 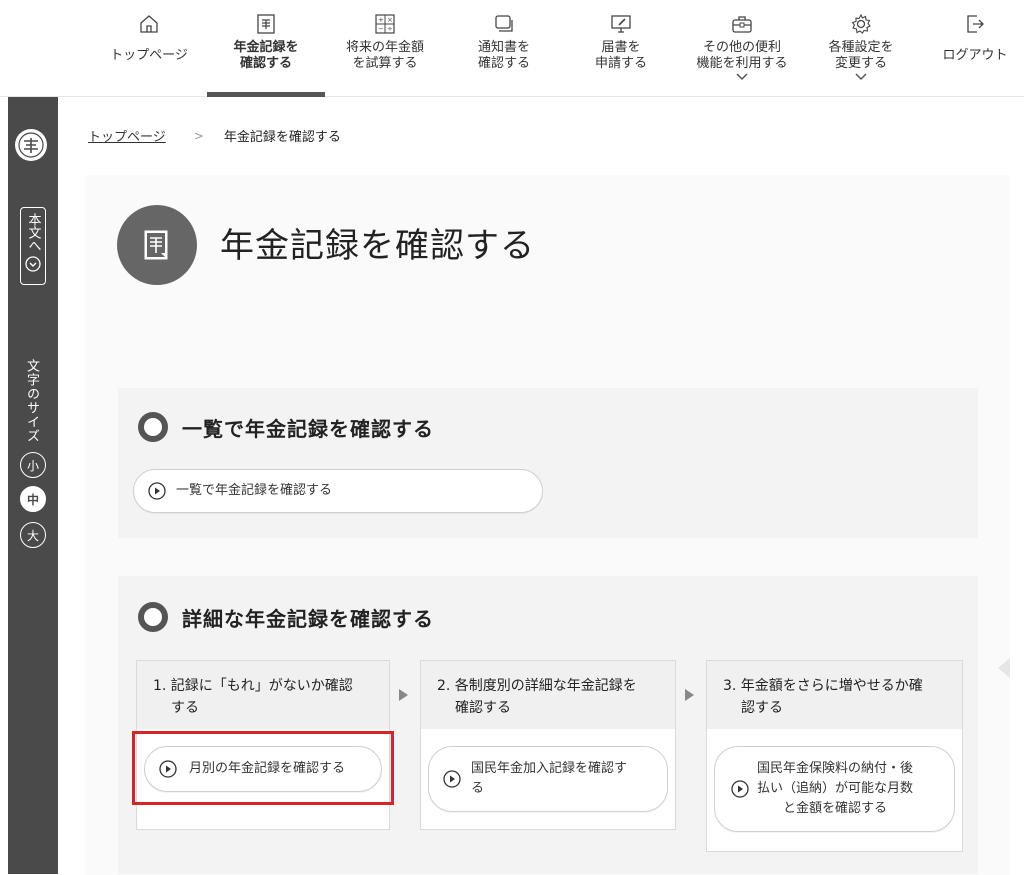 I want to click on nav-item-notices: 通知書を 確認する, so click(x=504, y=48).